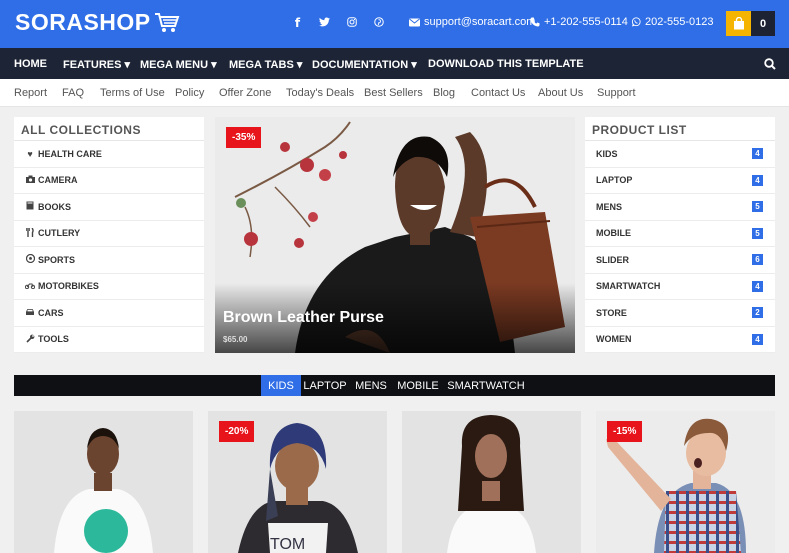 Image resolution: width=789 pixels, height=553 pixels. What do you see at coordinates (680, 181) in the screenshot?
I see `product-list-item-laptop: LAPTOP 4` at bounding box center [680, 181].